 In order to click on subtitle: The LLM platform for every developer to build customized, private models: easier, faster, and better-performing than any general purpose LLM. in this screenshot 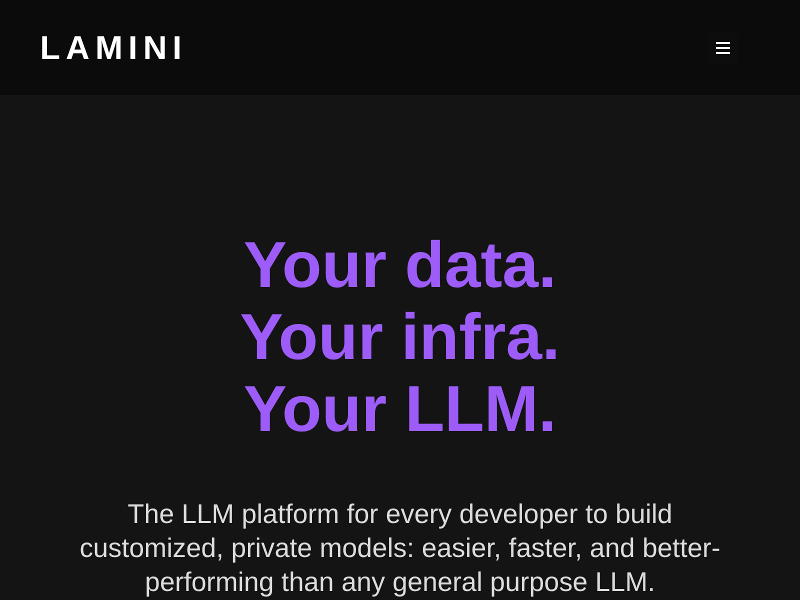, I will do `click(400, 548)`.